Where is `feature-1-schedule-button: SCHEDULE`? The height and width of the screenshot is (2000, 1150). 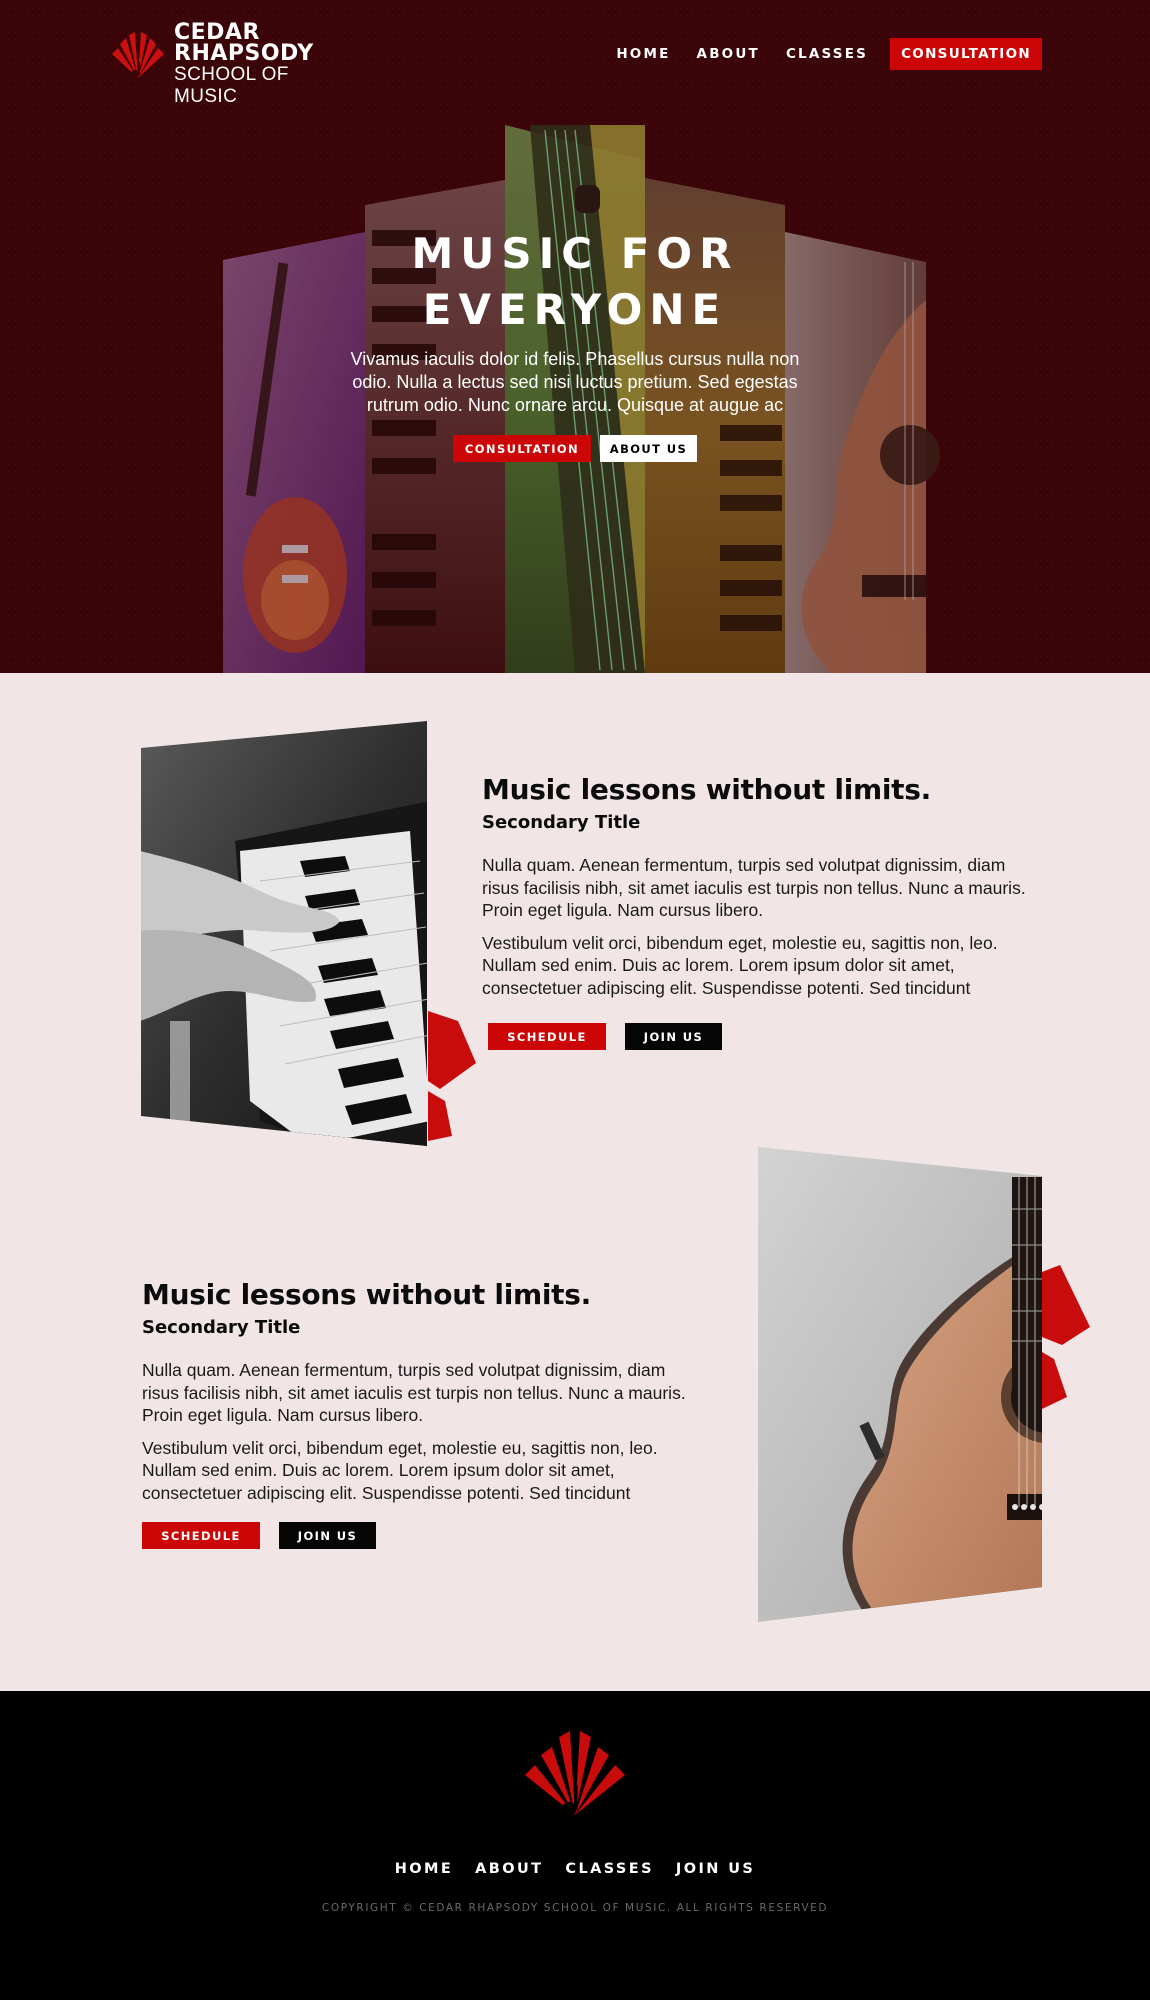 feature-1-schedule-button: SCHEDULE is located at coordinates (547, 1036).